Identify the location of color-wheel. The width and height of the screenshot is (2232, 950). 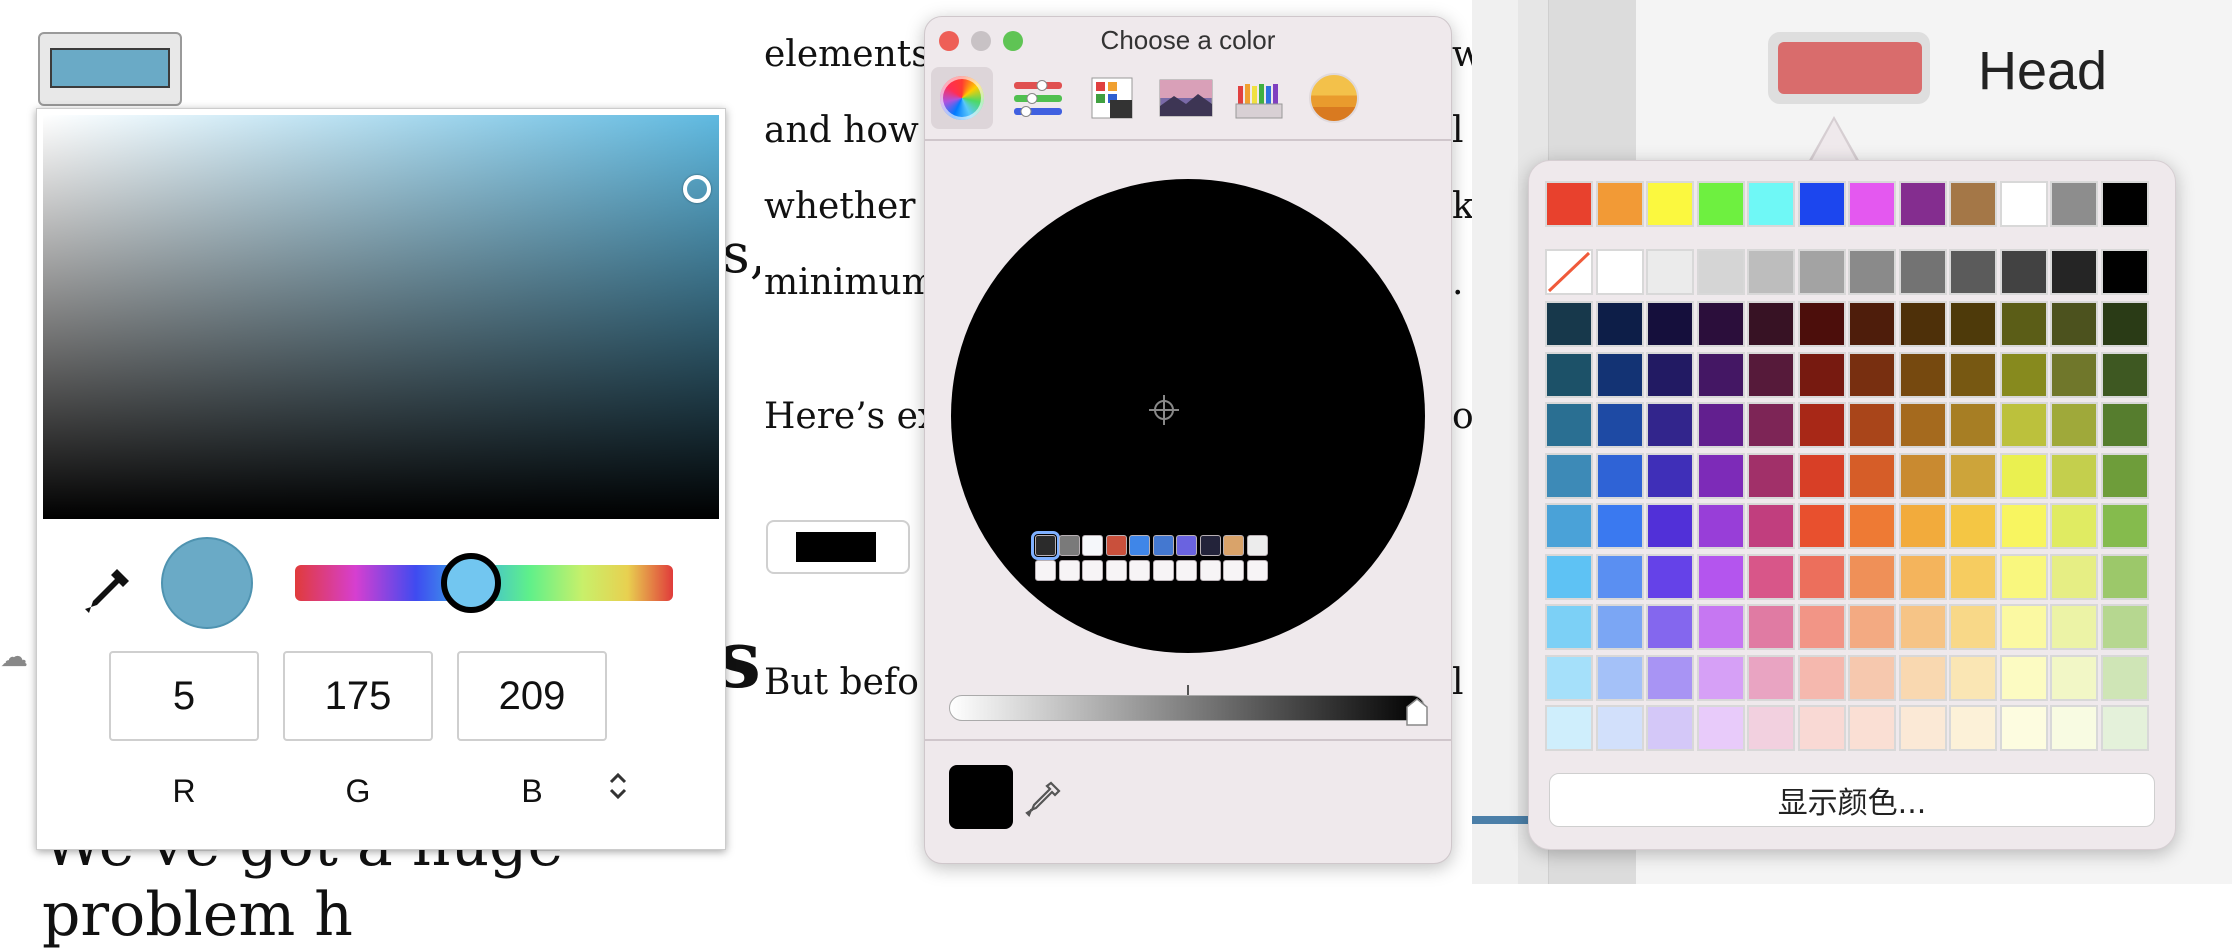
(1188, 416).